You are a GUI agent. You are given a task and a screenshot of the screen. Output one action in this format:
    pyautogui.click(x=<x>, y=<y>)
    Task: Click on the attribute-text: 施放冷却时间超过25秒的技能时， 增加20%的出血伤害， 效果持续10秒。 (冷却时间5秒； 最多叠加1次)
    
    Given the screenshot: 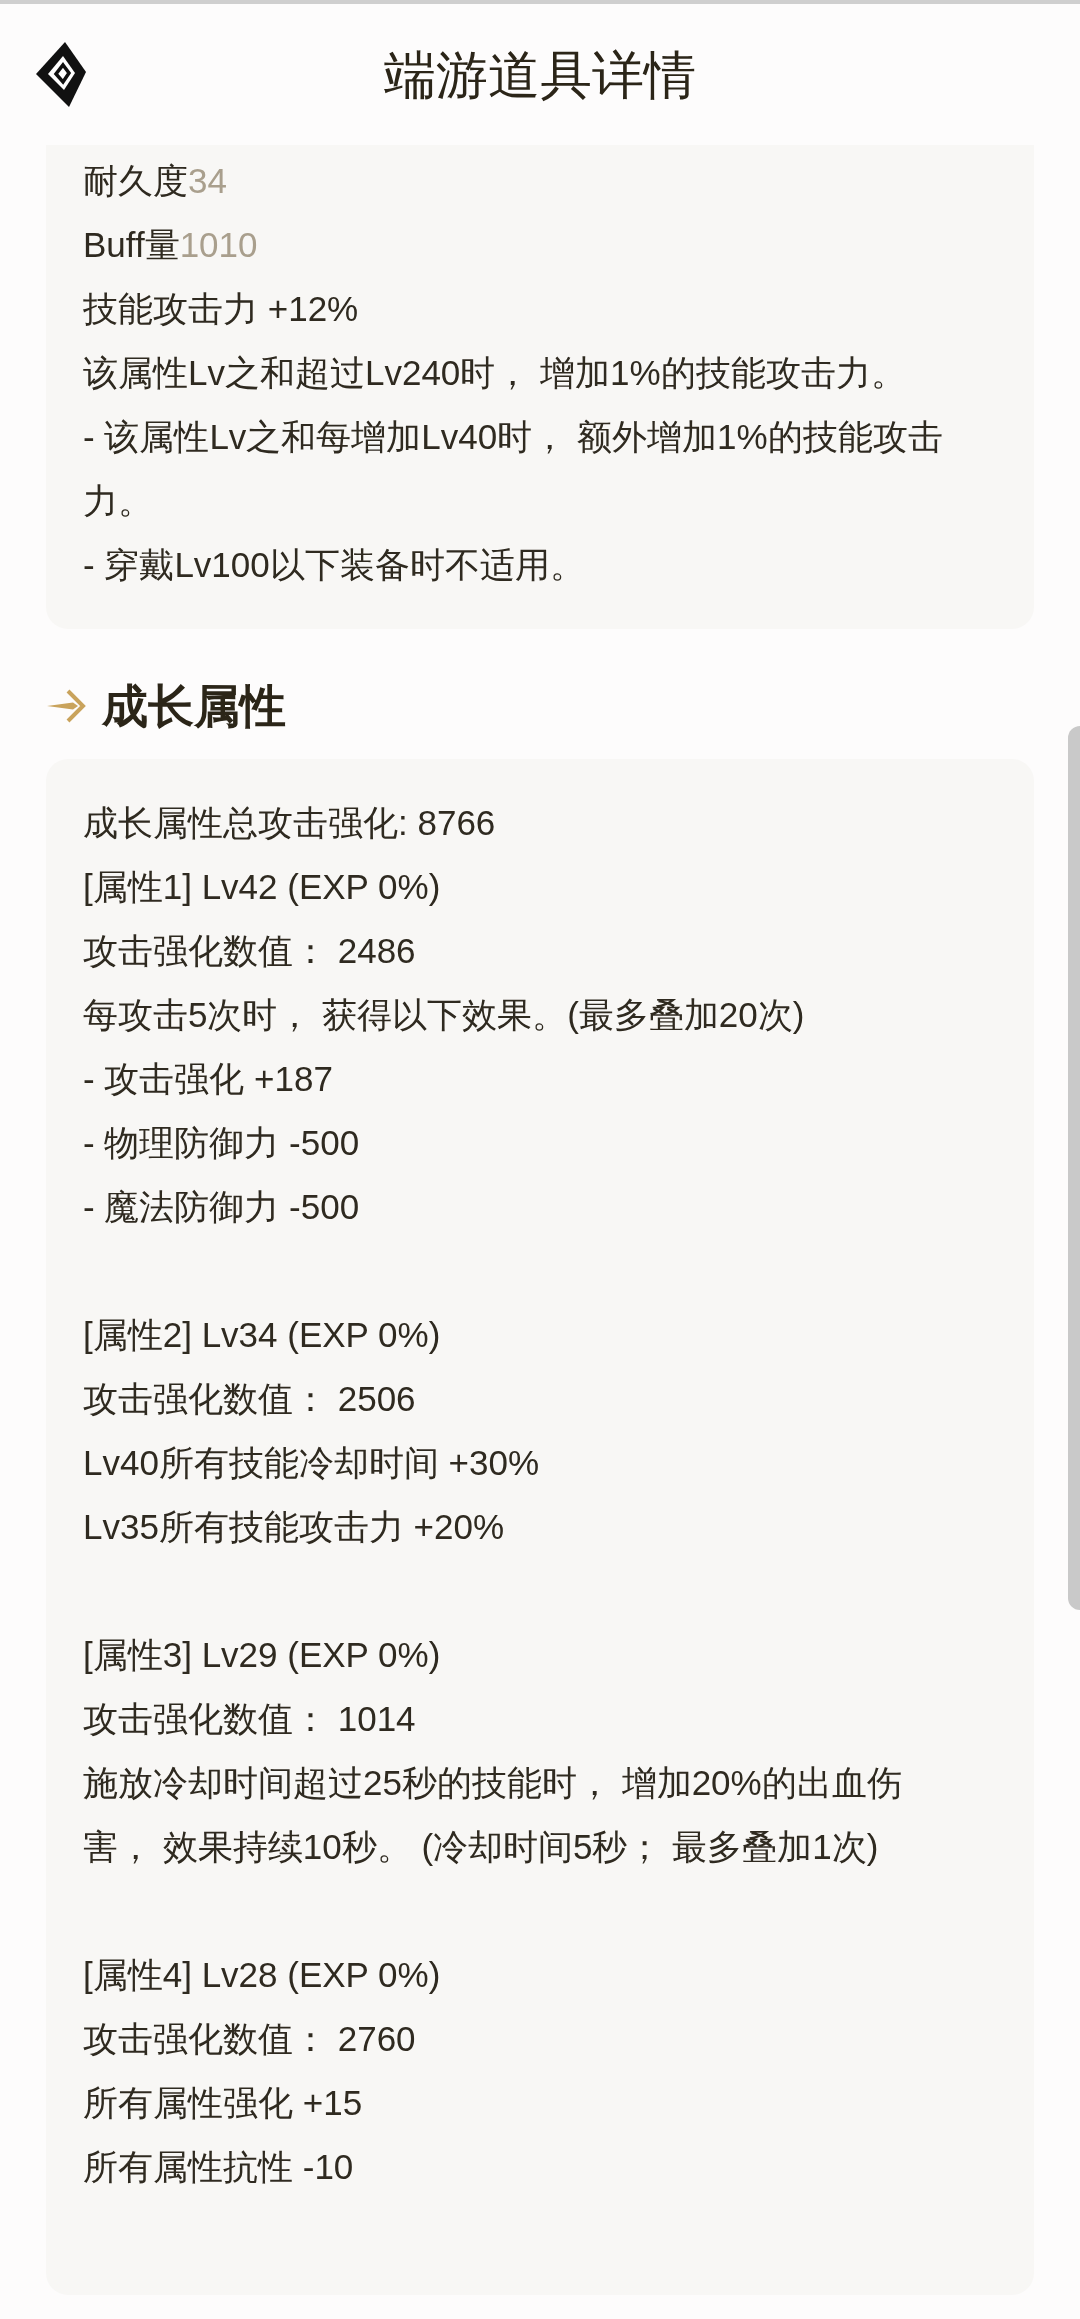 What is the action you would take?
    pyautogui.click(x=493, y=1815)
    